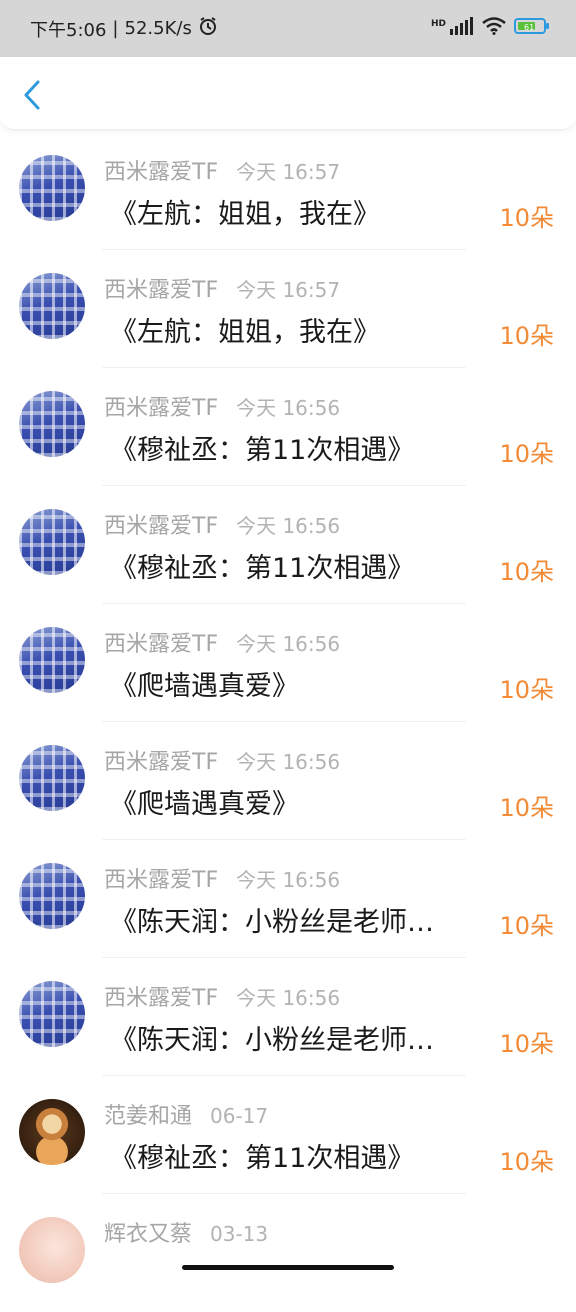  Describe the element at coordinates (68, 30) in the screenshot. I see `status-time: 下午5:06` at that location.